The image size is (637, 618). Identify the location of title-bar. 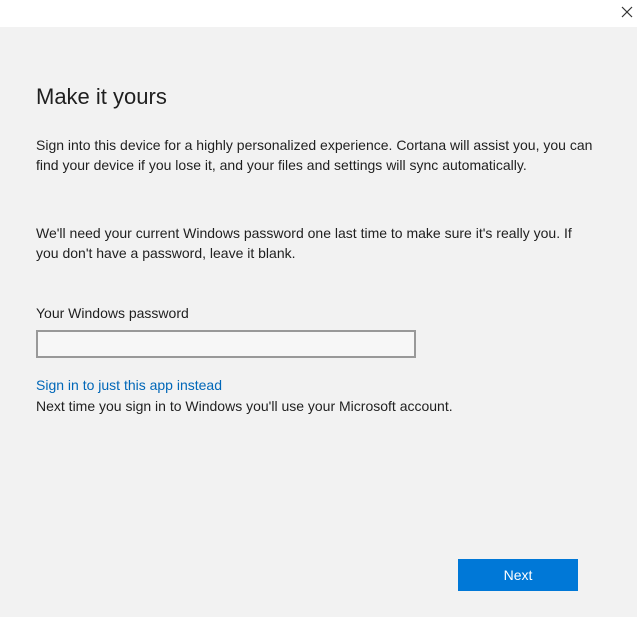
(318, 13).